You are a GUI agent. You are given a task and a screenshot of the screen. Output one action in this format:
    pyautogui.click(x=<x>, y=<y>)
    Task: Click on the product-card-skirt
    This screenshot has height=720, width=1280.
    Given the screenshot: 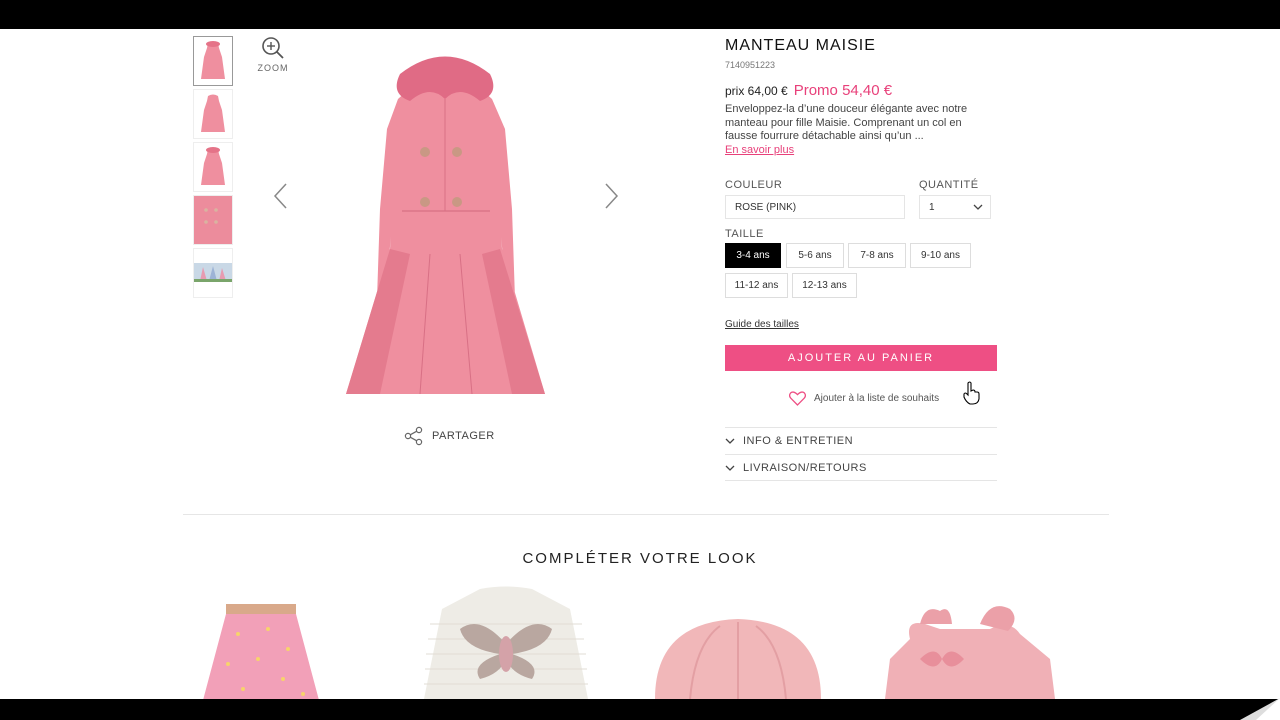 What is the action you would take?
    pyautogui.click(x=261, y=646)
    